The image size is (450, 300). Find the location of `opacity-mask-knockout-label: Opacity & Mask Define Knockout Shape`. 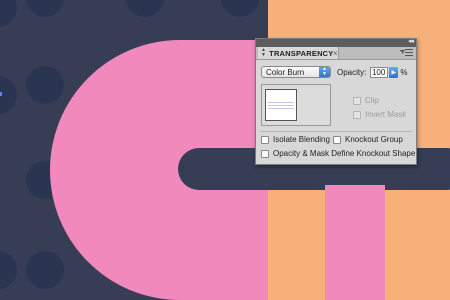

opacity-mask-knockout-label: Opacity & Mask Define Knockout Shape is located at coordinates (344, 153).